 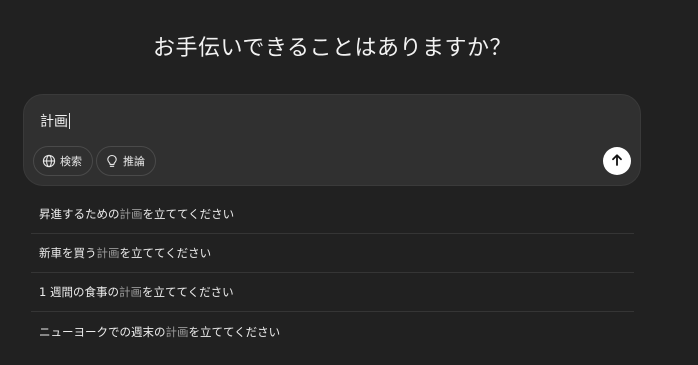 I want to click on prompt-input: 計画, so click(x=55, y=121).